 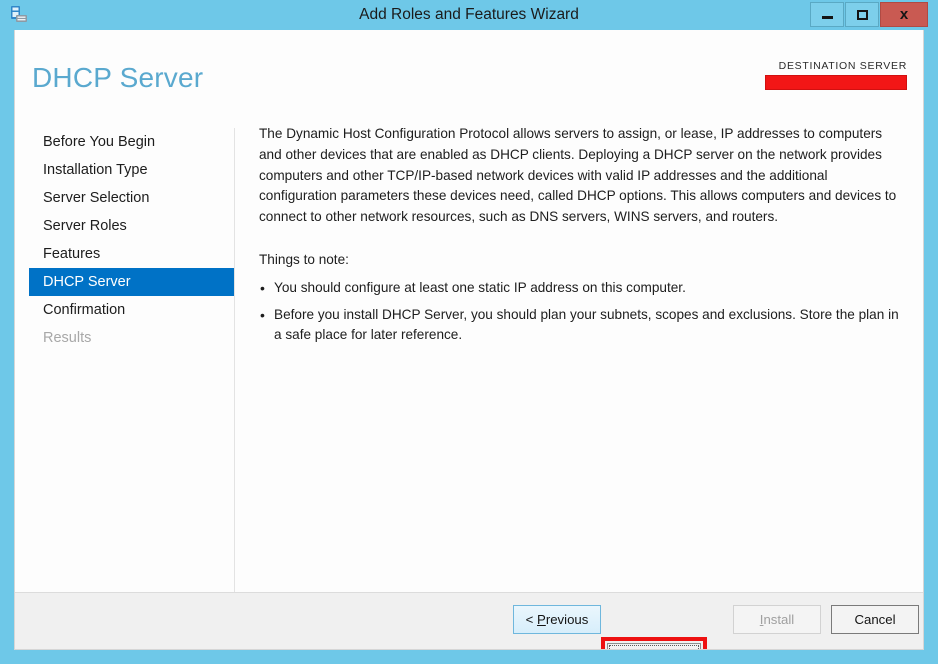 What do you see at coordinates (124, 310) in the screenshot?
I see `nav-item-confirmation: Confirmation` at bounding box center [124, 310].